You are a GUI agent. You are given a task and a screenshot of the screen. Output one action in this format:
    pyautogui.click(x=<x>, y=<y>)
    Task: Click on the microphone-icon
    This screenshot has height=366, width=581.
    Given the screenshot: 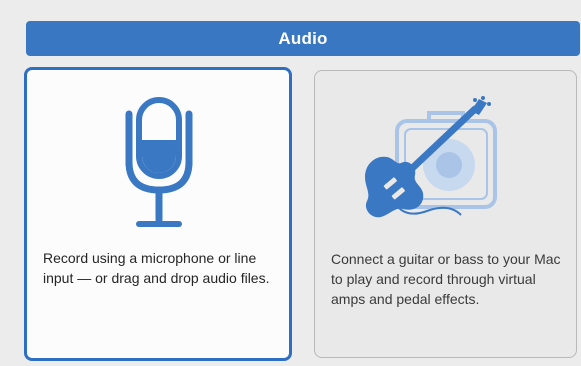 What is the action you would take?
    pyautogui.click(x=160, y=168)
    